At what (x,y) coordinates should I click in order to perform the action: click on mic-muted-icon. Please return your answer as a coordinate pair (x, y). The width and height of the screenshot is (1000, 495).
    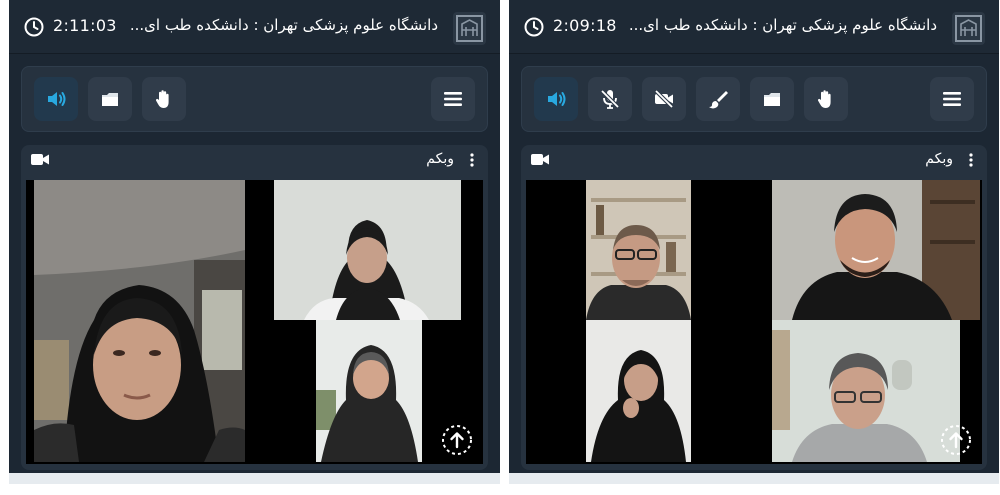
    Looking at the image, I should click on (610, 99).